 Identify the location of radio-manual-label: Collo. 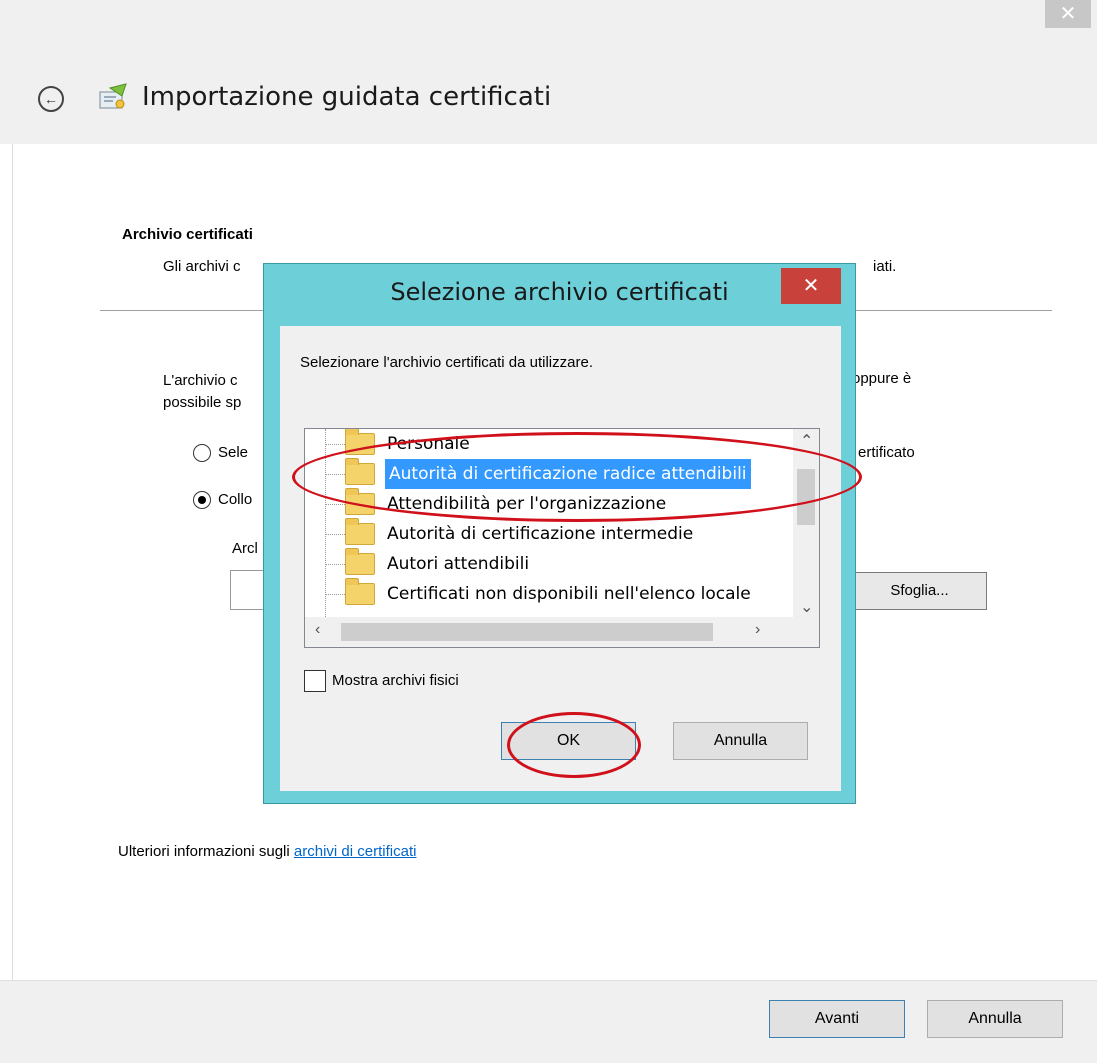
(235, 499).